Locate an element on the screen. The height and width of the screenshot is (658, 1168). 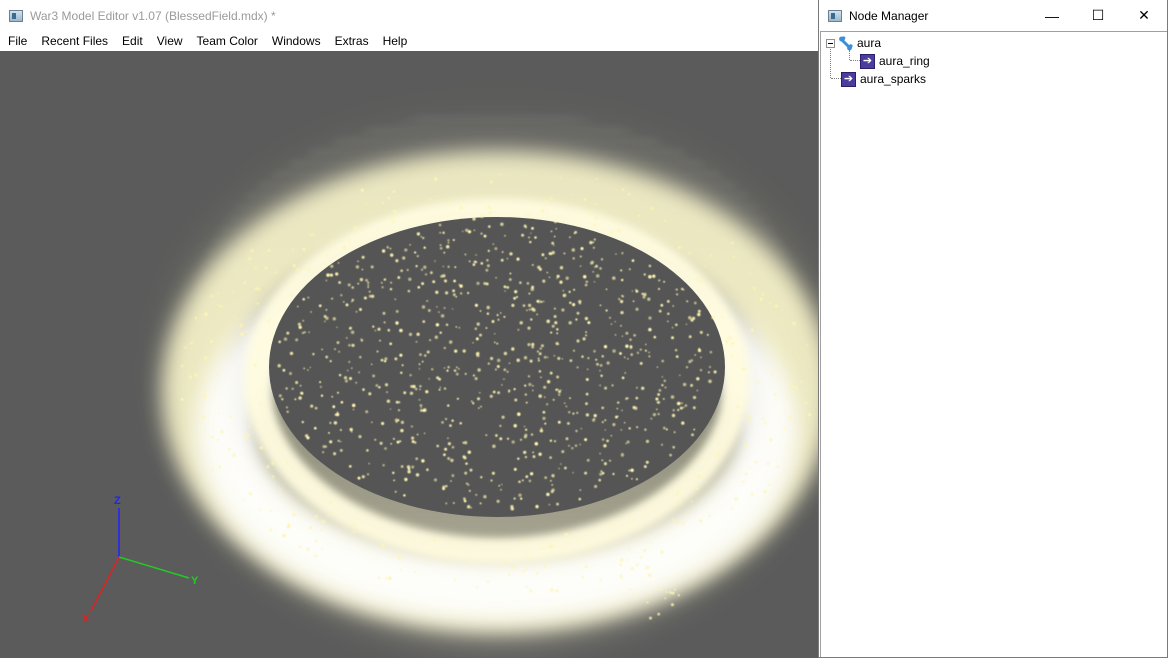
menu-view: View is located at coordinates (170, 41).